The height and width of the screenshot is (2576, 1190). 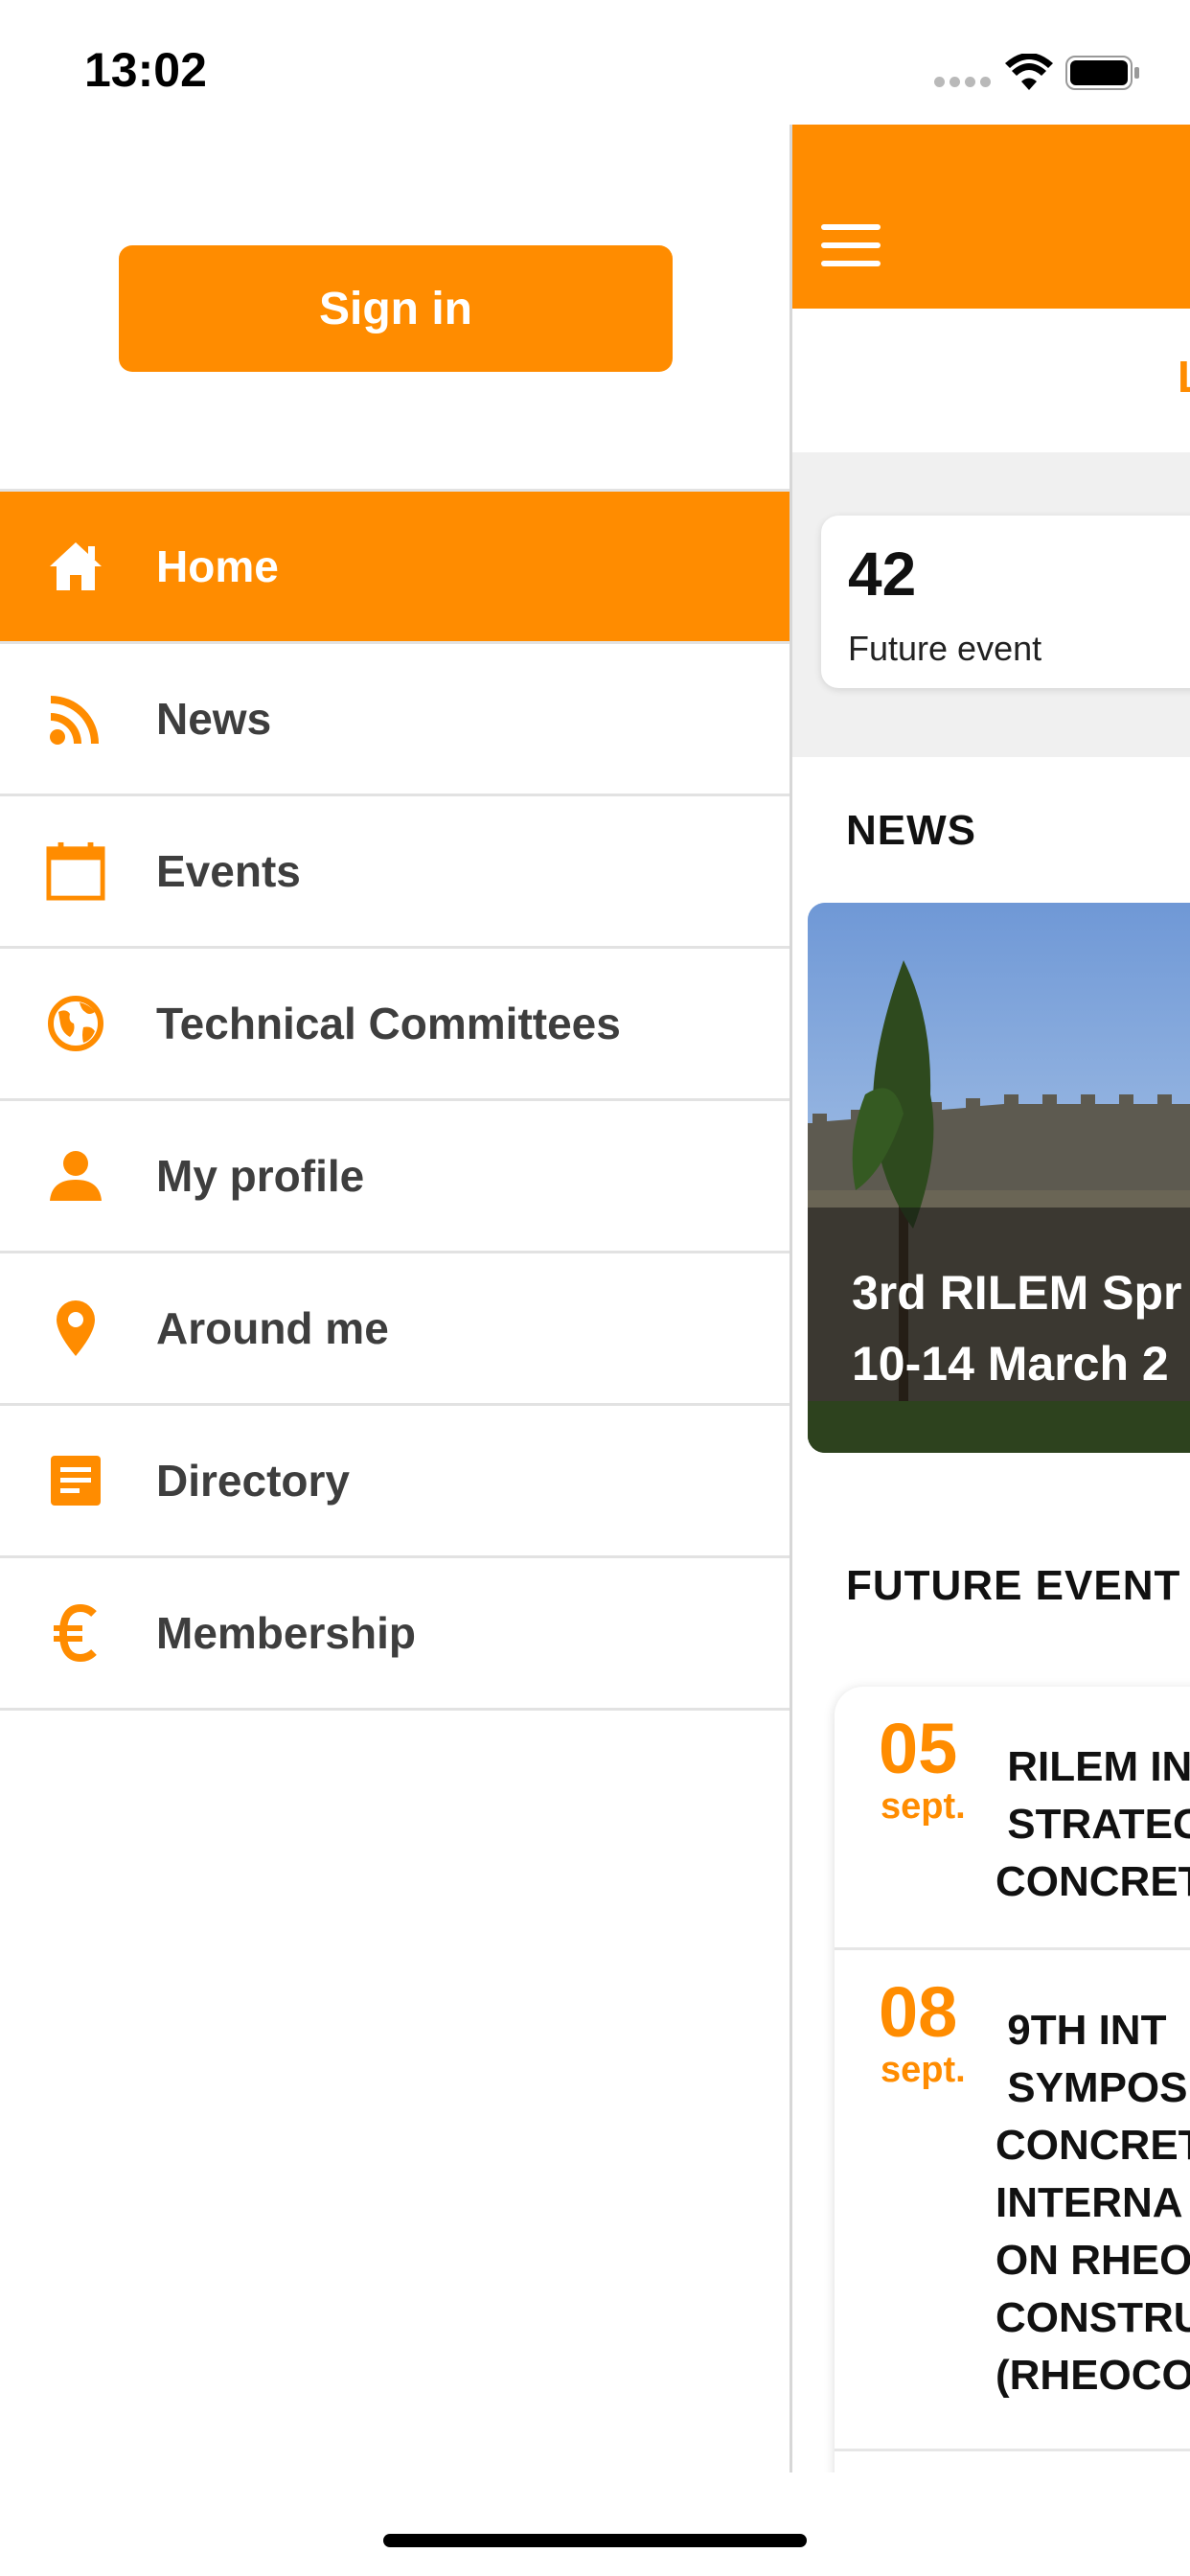 I want to click on rss-icon, so click(x=76, y=718).